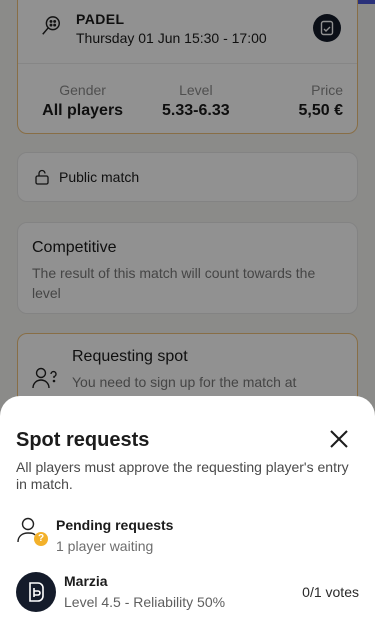 This screenshot has height=642, width=375. Describe the element at coordinates (115, 525) in the screenshot. I see `pending-title: Pending requests` at that location.